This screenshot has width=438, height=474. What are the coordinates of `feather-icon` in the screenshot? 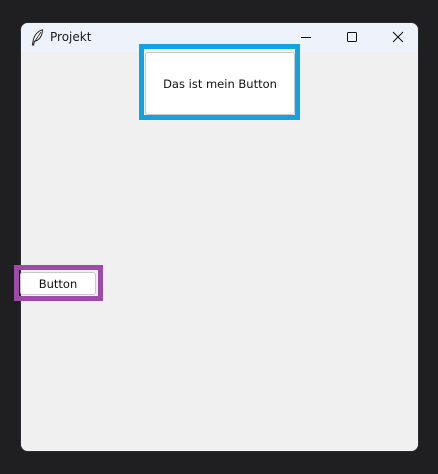 It's located at (37, 37).